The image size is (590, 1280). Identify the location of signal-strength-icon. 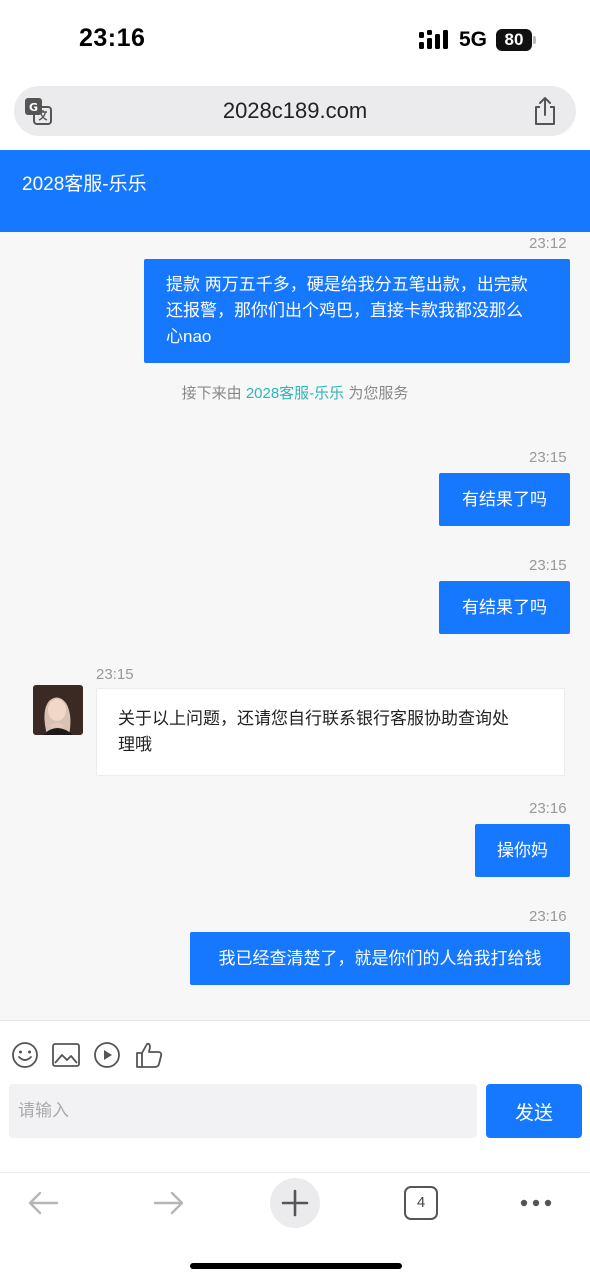
(433, 39).